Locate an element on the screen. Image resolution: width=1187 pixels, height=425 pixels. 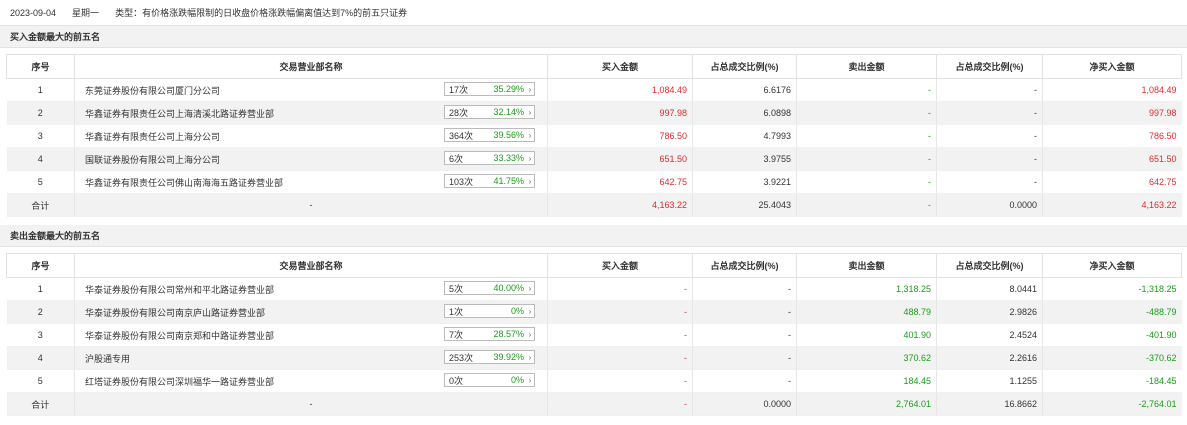
win-rate: 41.75% is located at coordinates (508, 181).